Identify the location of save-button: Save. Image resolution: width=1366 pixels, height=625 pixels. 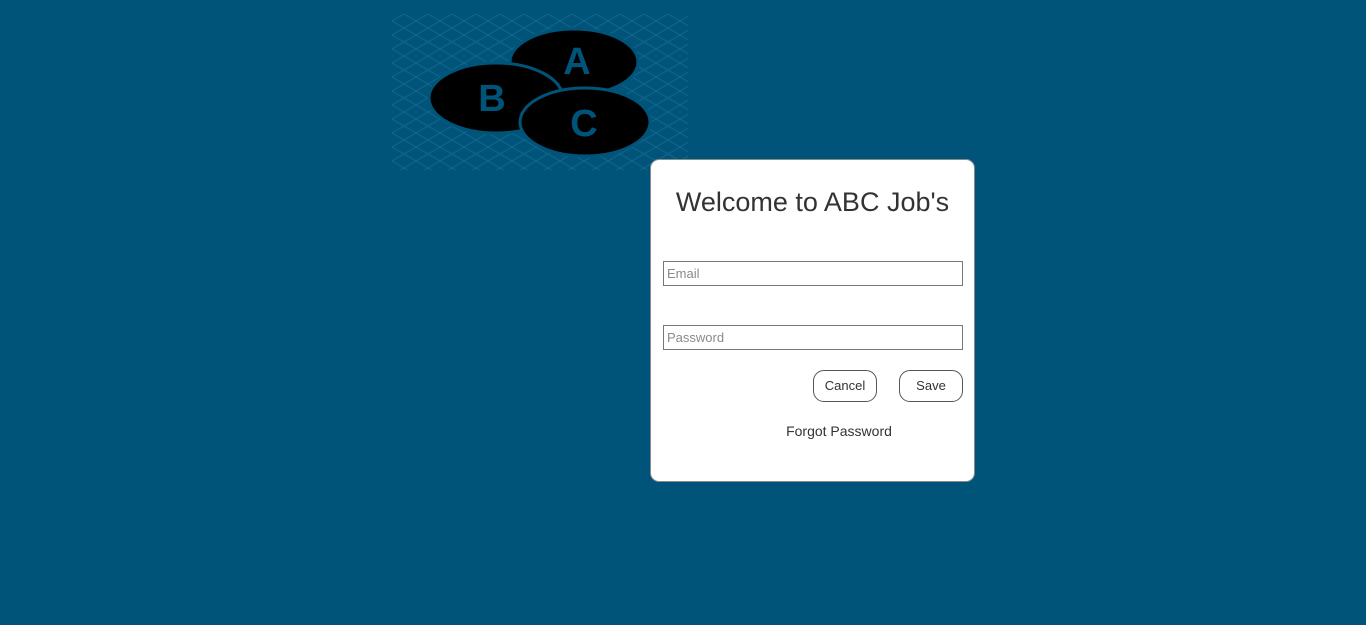
(931, 386).